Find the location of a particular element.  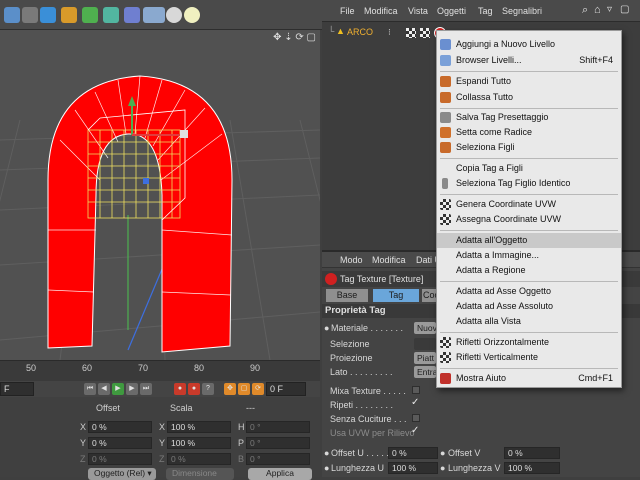

menu-oggetti: Oggetti is located at coordinates (451, 11).